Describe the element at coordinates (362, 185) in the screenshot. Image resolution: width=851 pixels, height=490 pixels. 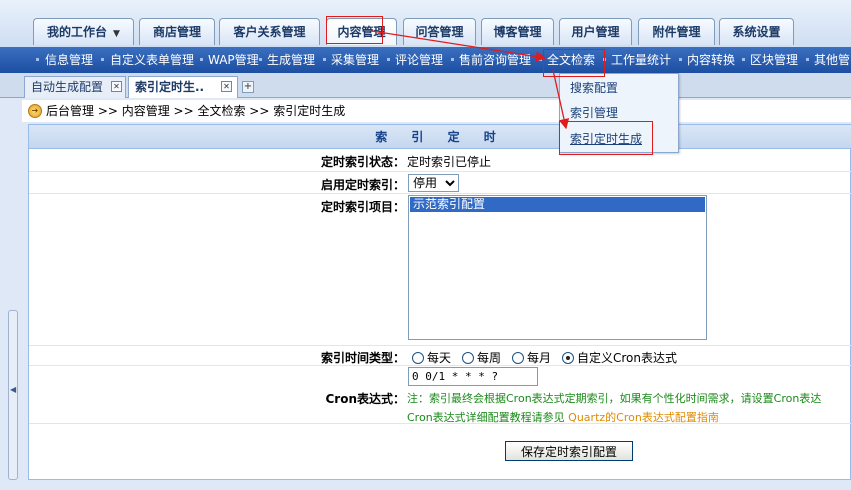
I see `enable-label: 启用定时索引：` at that location.